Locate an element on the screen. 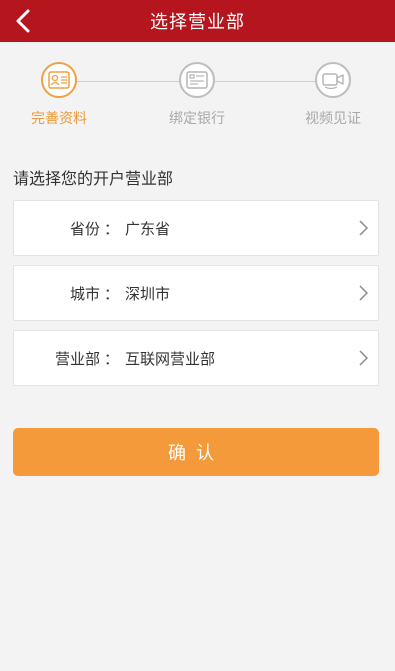 The image size is (395, 671). branch-value: 互联网营业部 is located at coordinates (170, 358).